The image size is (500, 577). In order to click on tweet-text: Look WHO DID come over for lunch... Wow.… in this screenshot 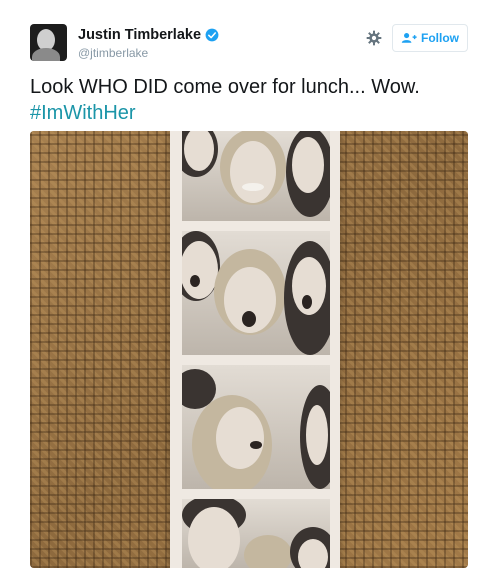, I will do `click(250, 100)`.